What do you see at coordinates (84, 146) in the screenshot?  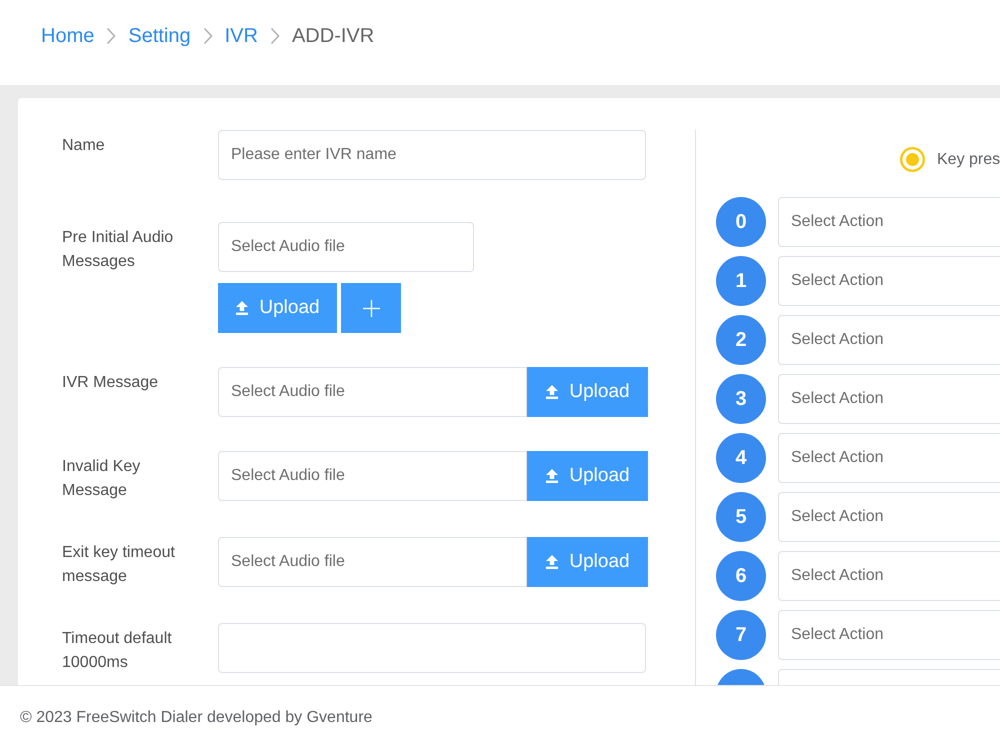 I see `field-label: Name` at bounding box center [84, 146].